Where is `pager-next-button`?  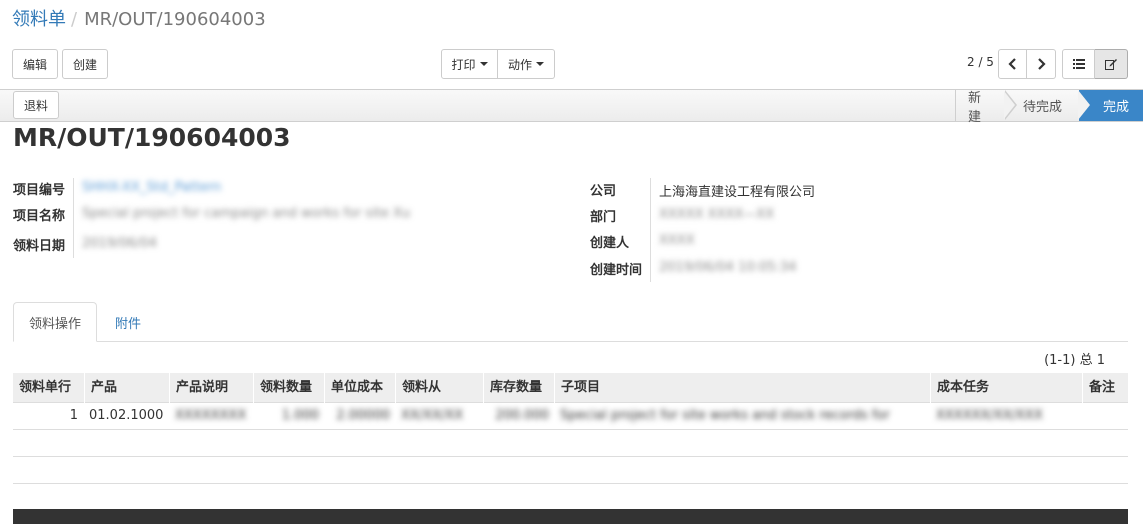
pager-next-button is located at coordinates (1041, 64).